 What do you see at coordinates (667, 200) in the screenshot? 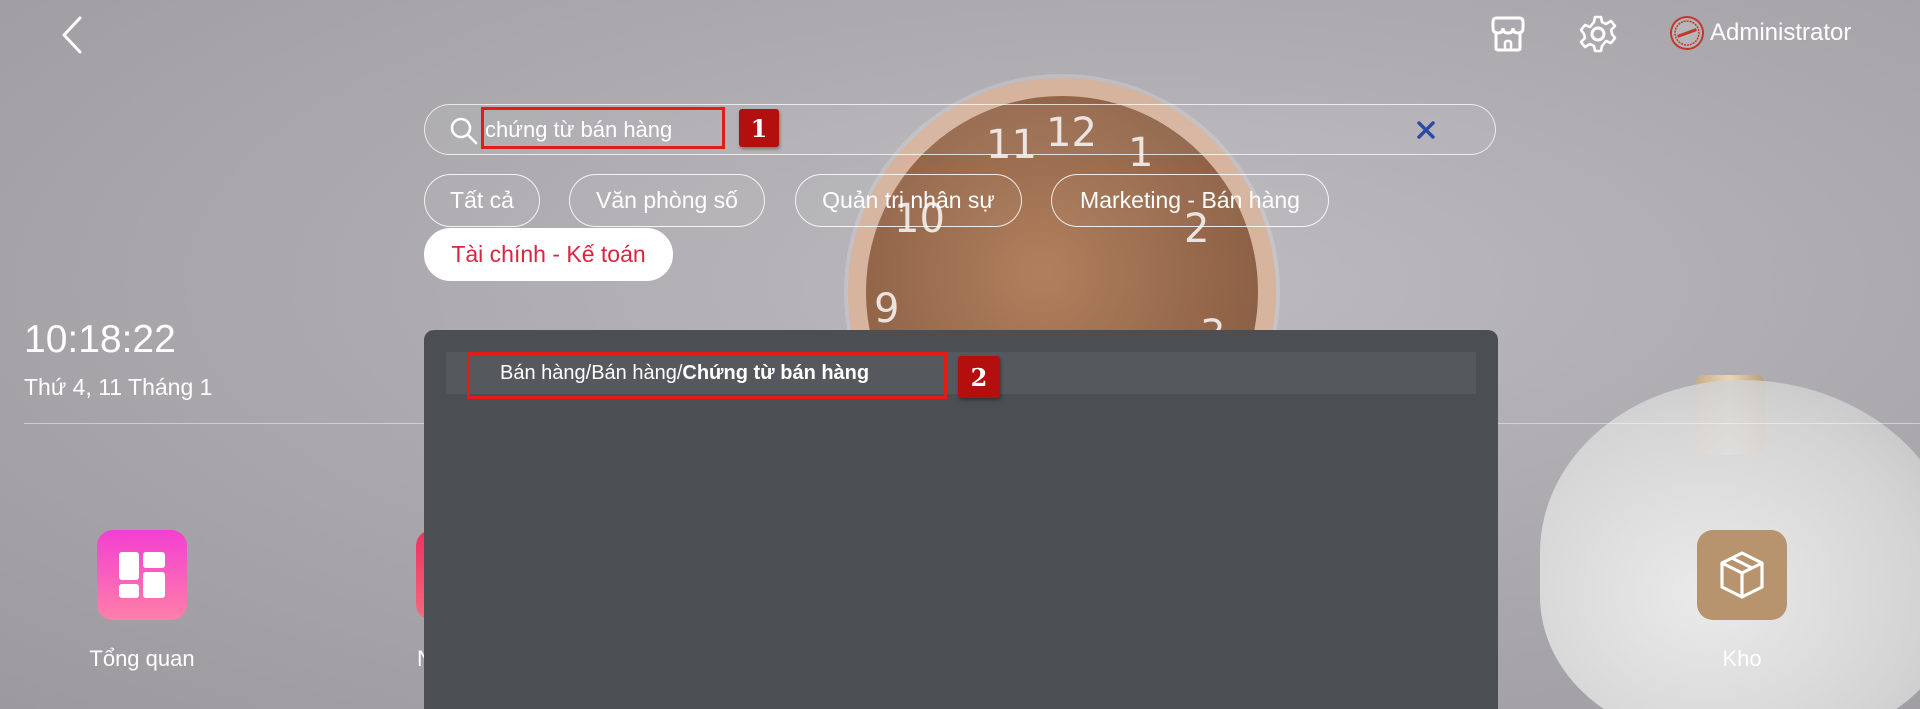
I see `filter-chip-digital-office: Văn phòng số` at bounding box center [667, 200].